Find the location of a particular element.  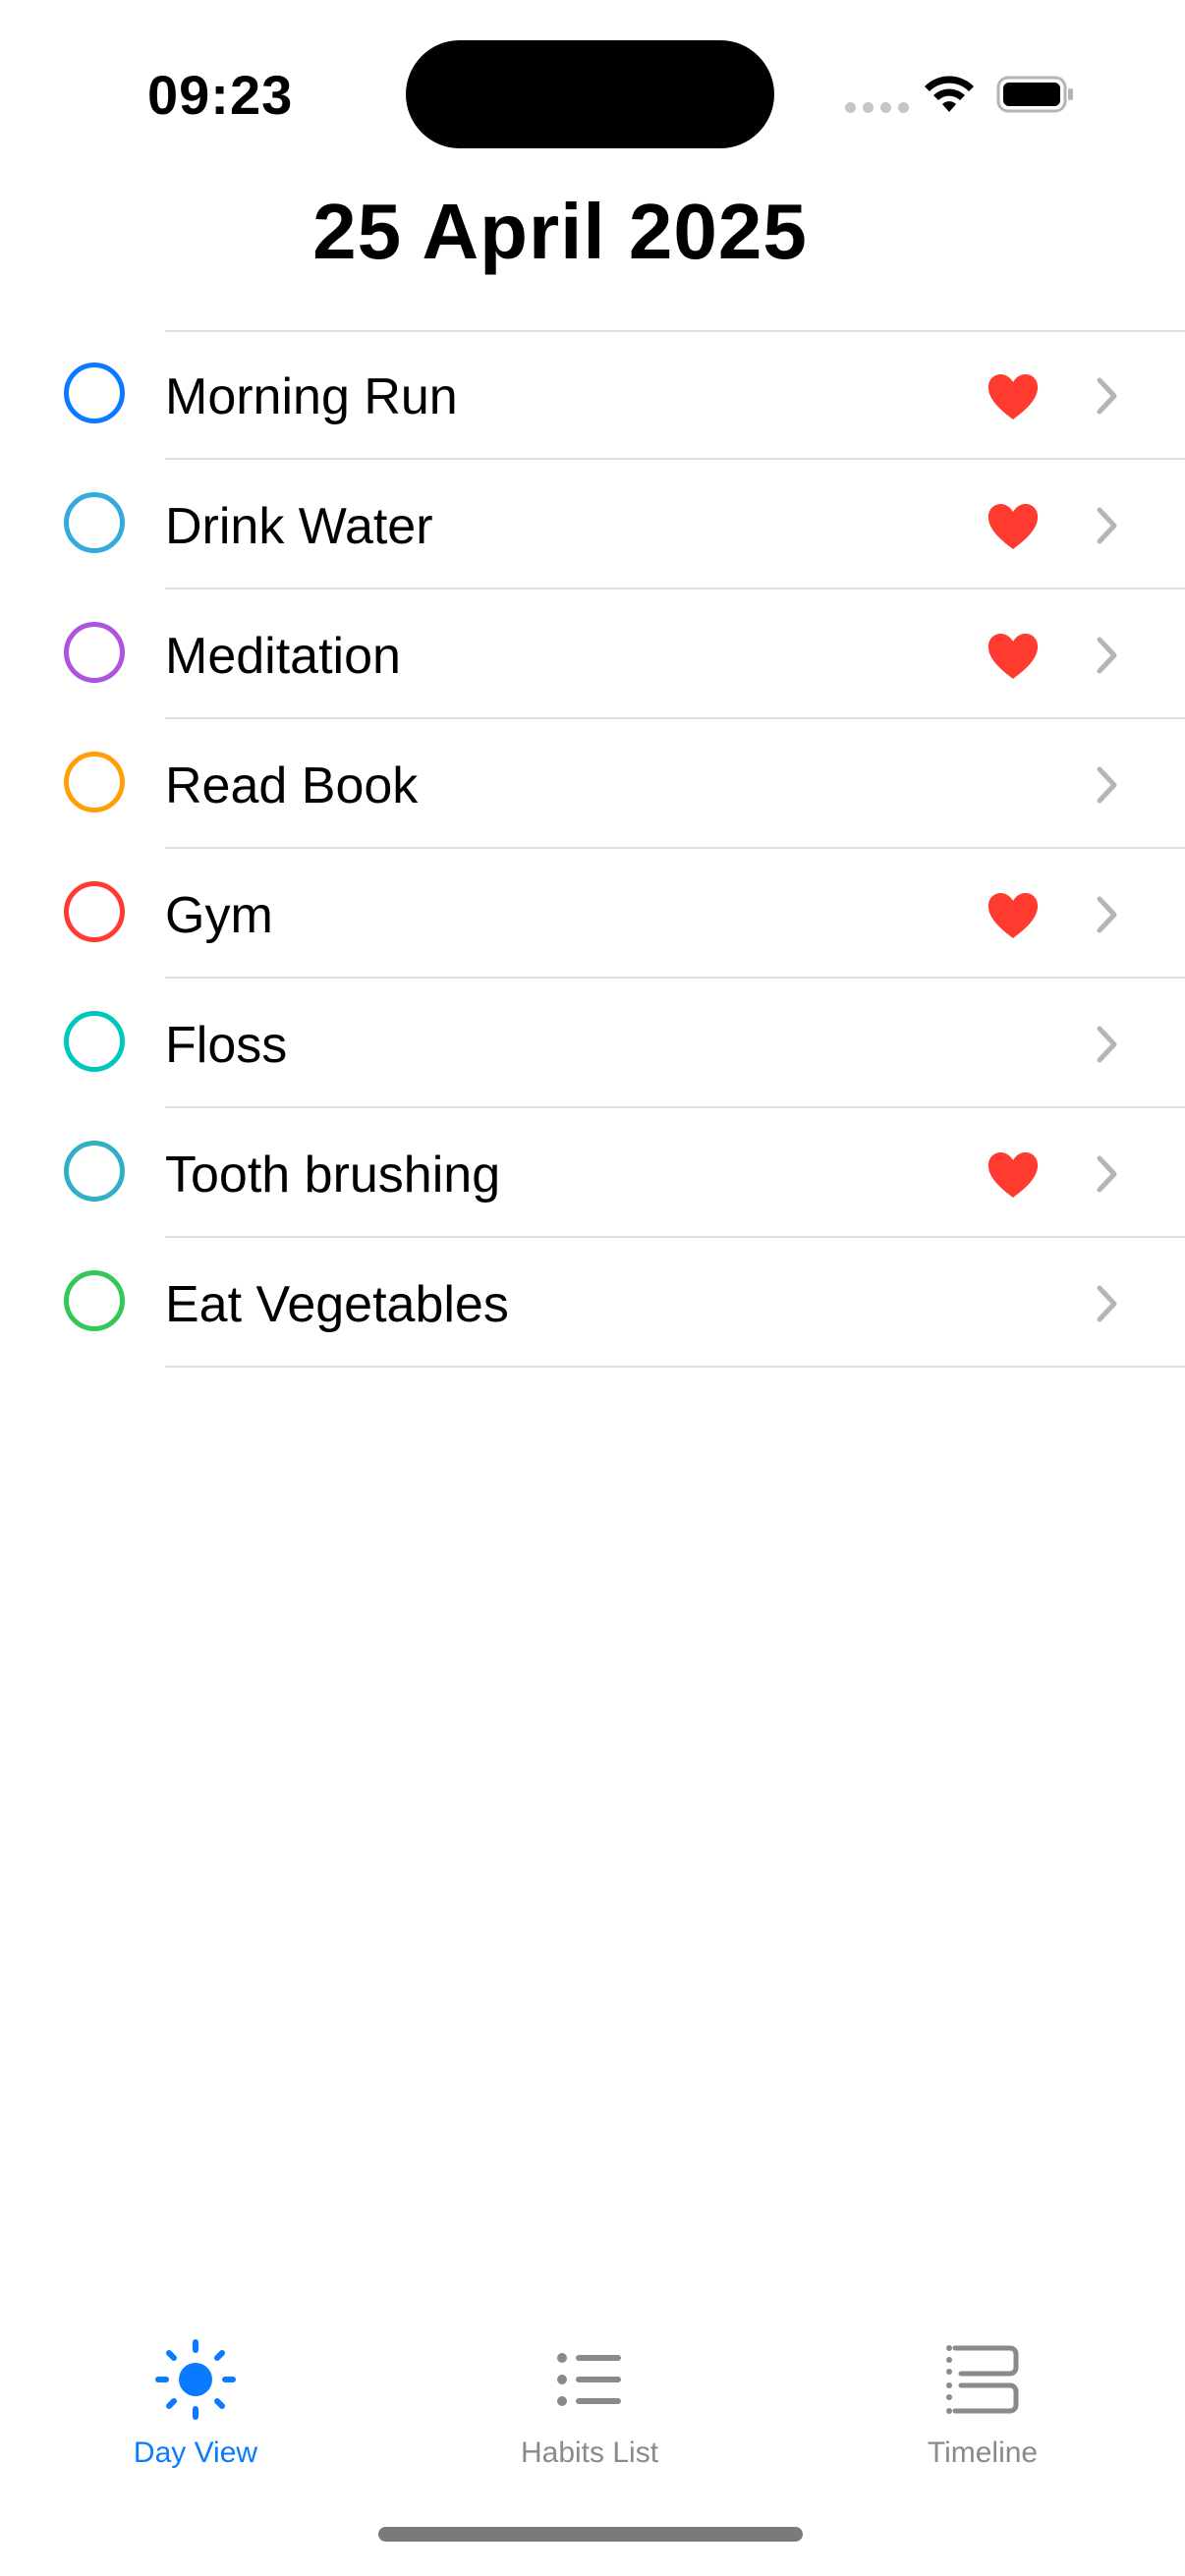

habit-name: Tooth brushing is located at coordinates (333, 1175).